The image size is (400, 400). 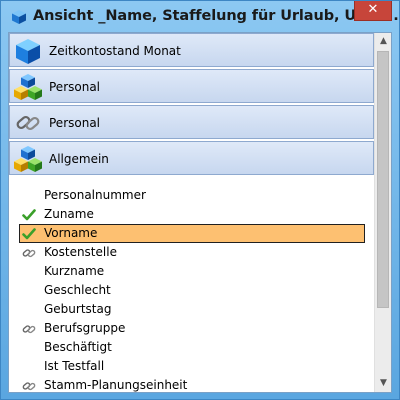 I want to click on section-label: Zeitkontostand Monat, so click(x=115, y=51).